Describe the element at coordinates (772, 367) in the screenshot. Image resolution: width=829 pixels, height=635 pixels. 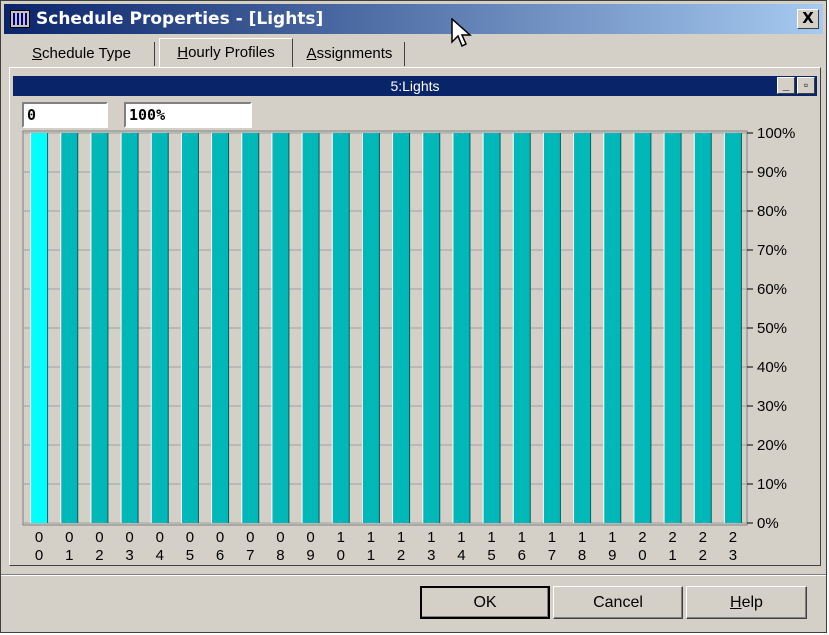
I see `y-tick-label: 40%` at that location.